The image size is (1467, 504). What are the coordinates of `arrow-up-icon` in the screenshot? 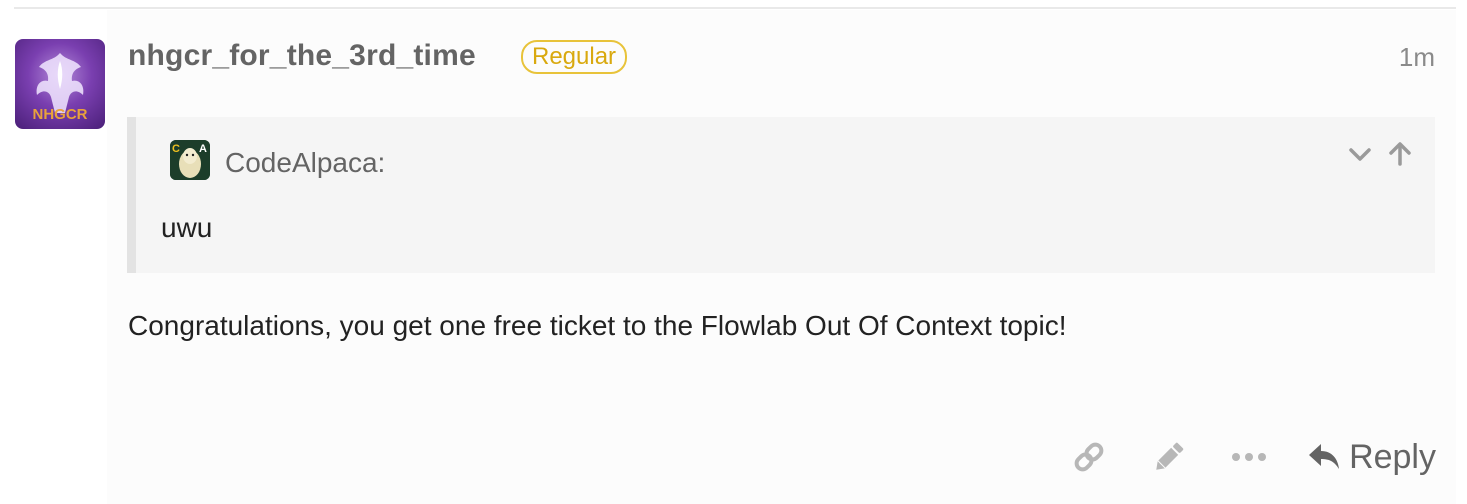 It's located at (1400, 154).